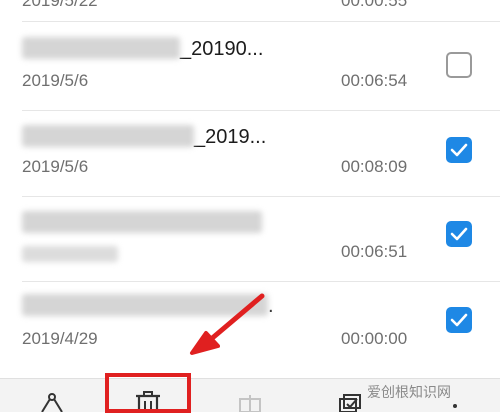 This screenshot has width=500, height=413. What do you see at coordinates (374, 251) in the screenshot?
I see `recording-duration: 00:06:51` at bounding box center [374, 251].